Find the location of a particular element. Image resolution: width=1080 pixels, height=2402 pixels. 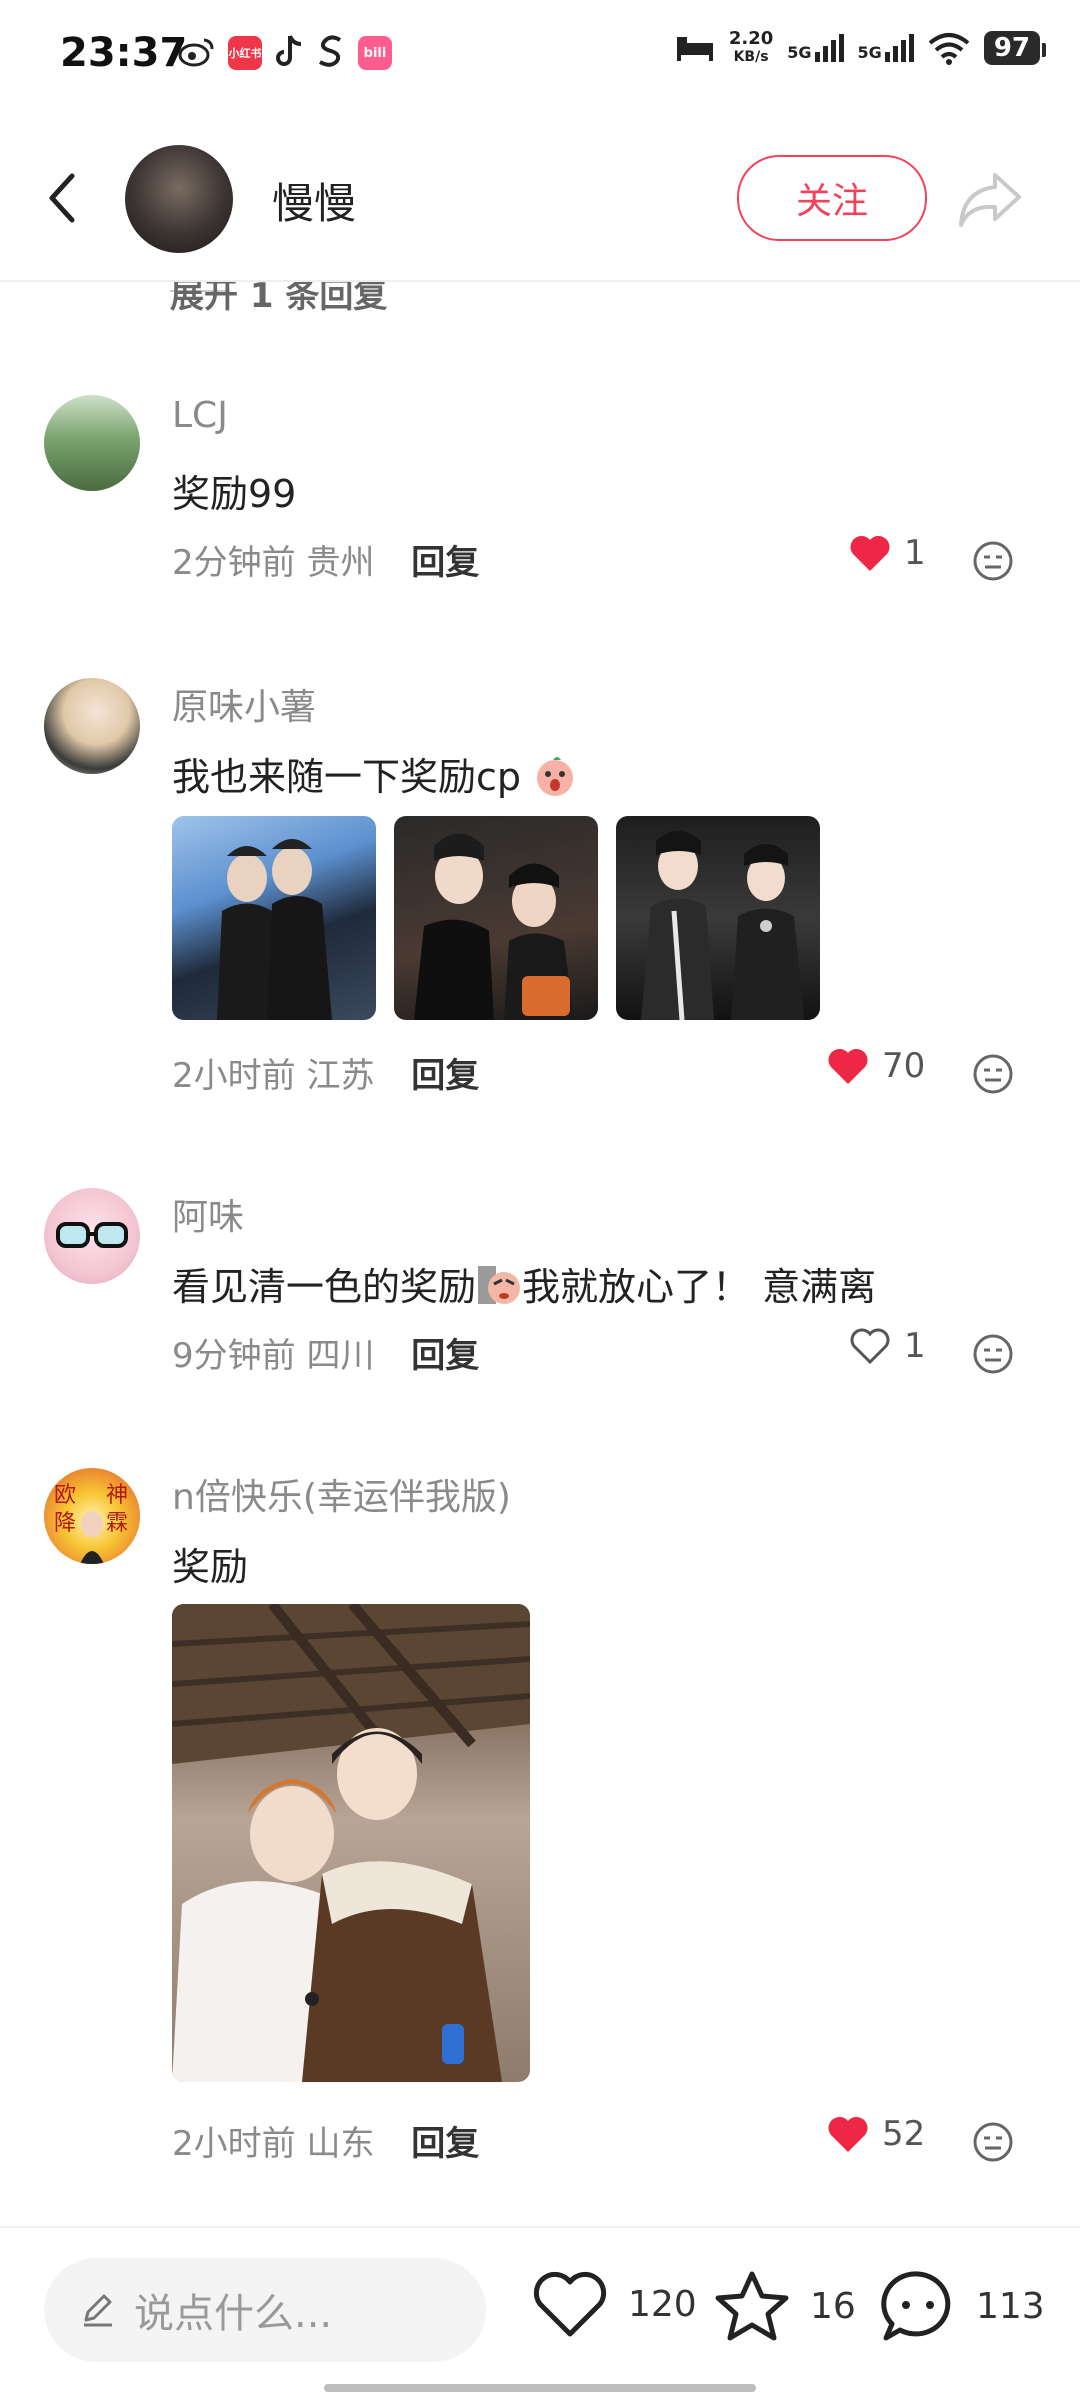

comment-meta: 2小时前 山东 回复 is located at coordinates (325, 2140).